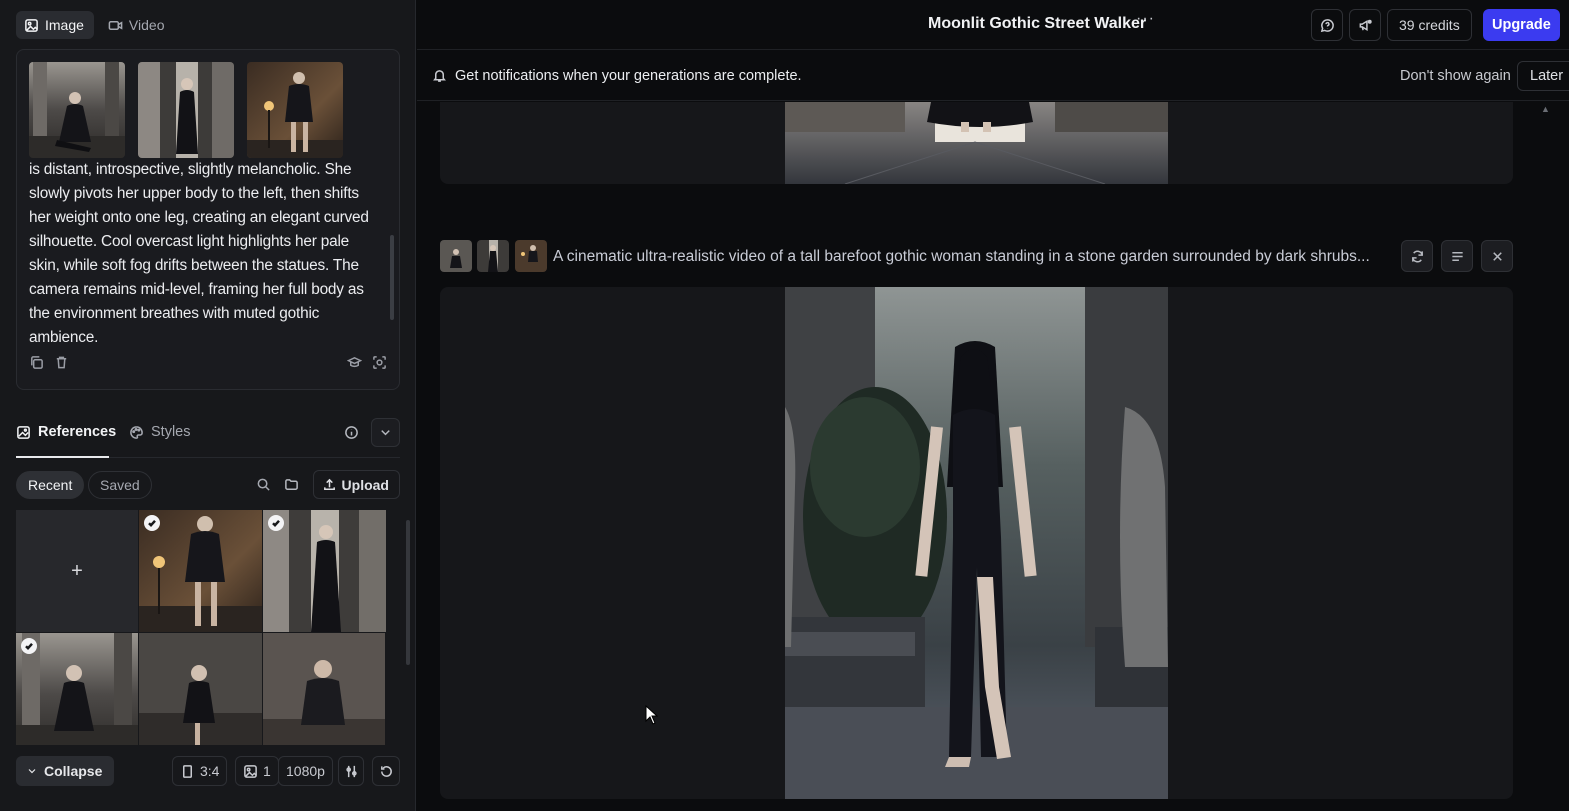 The image size is (1569, 811). What do you see at coordinates (250, 771) in the screenshot?
I see `image-icon` at bounding box center [250, 771].